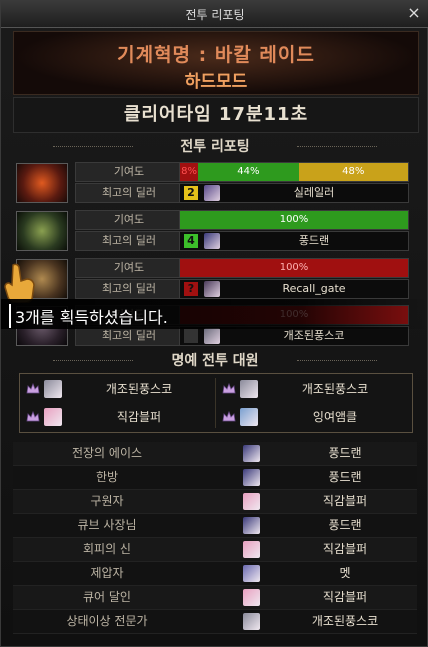 The image size is (428, 647). What do you see at coordinates (314, 192) in the screenshot?
I see `dealer-name: 실레일러` at bounding box center [314, 192].